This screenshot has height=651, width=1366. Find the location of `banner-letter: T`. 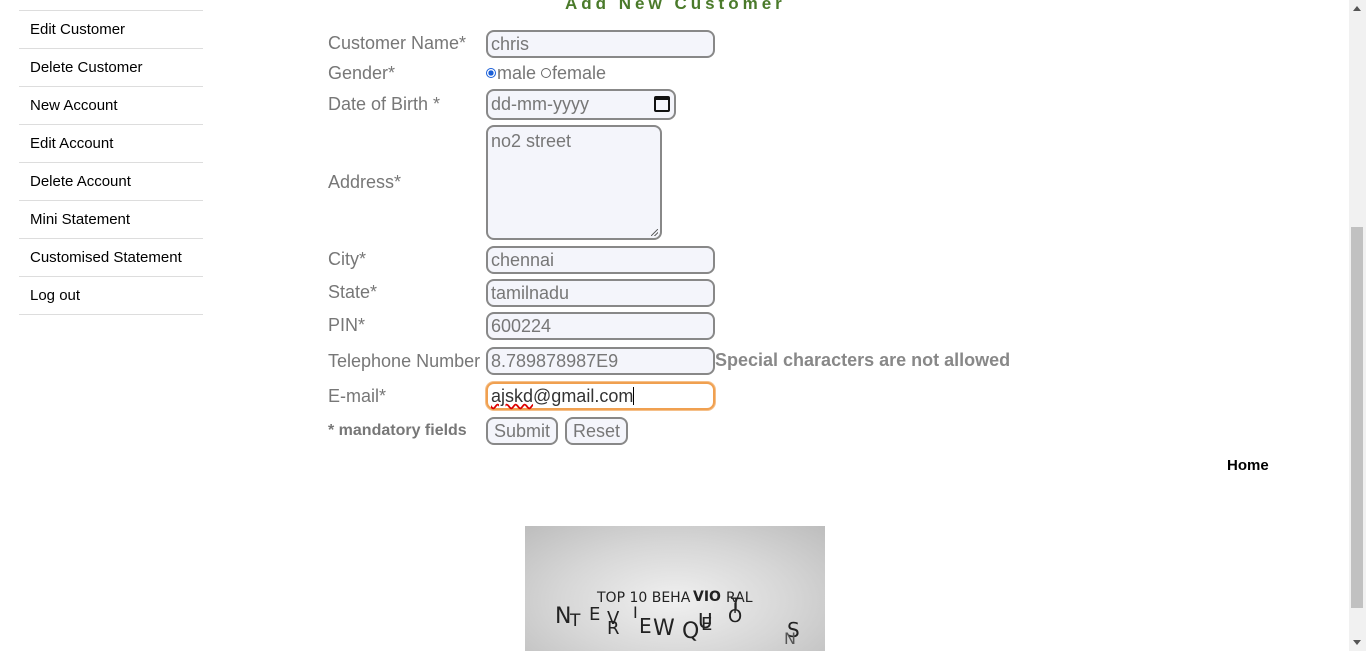

banner-letter: T is located at coordinates (575, 621).